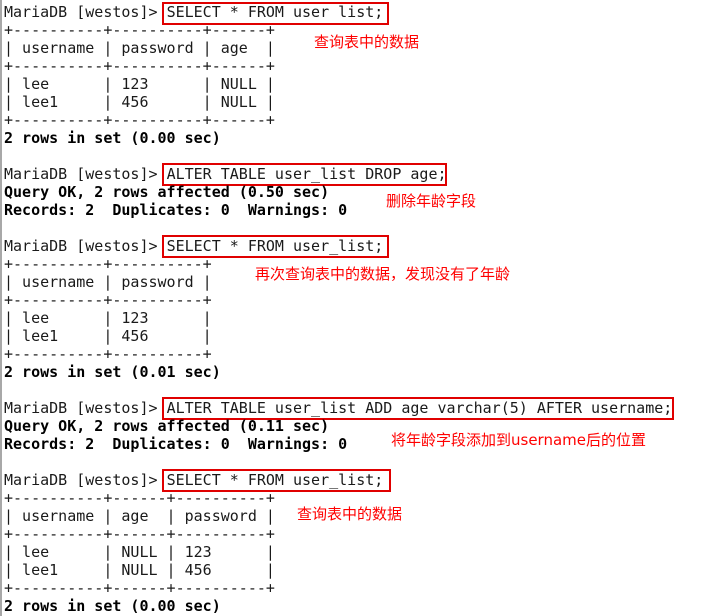 This screenshot has height=616, width=702. What do you see at coordinates (139, 84) in the screenshot?
I see `table-row: | lee | 123 | NULL |` at bounding box center [139, 84].